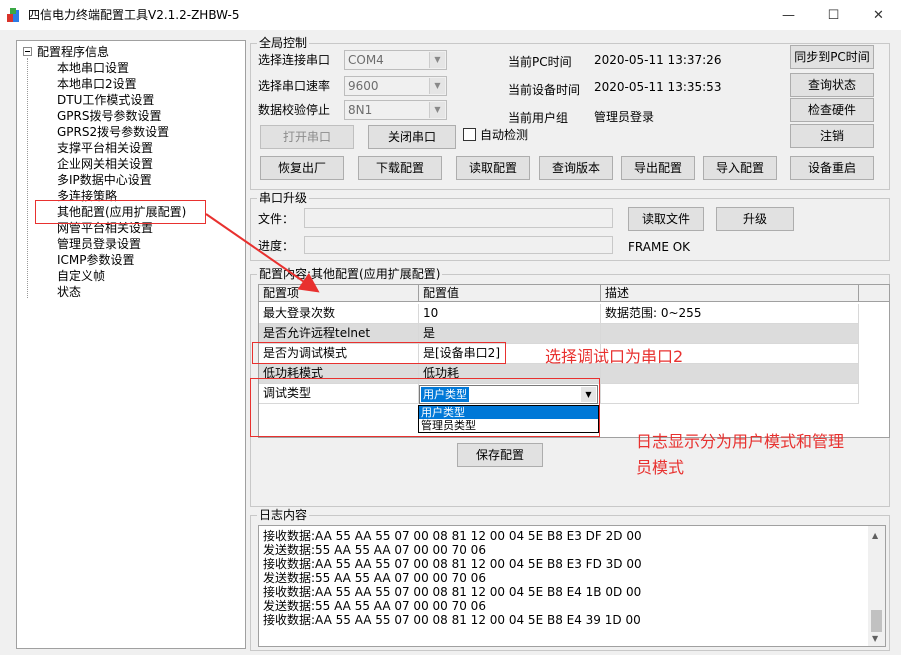  Describe the element at coordinates (134, 15) in the screenshot. I see `window-title: 四信电力终端配置工具V2.1.2-ZHBW-5` at that location.